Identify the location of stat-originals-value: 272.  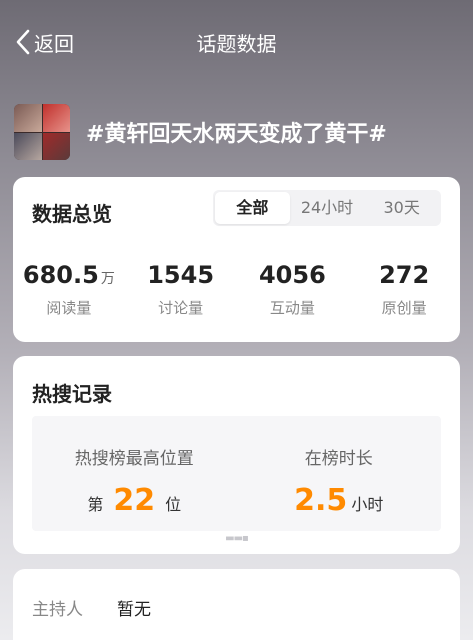
(404, 275).